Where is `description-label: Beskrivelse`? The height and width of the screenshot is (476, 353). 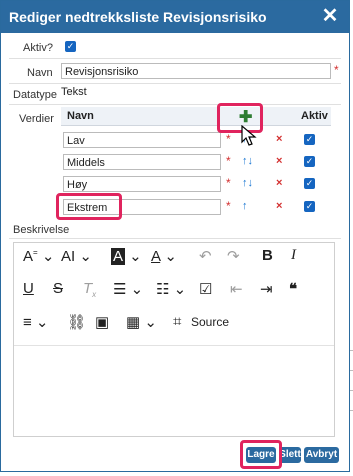
description-label: Beskrivelse is located at coordinates (41, 230).